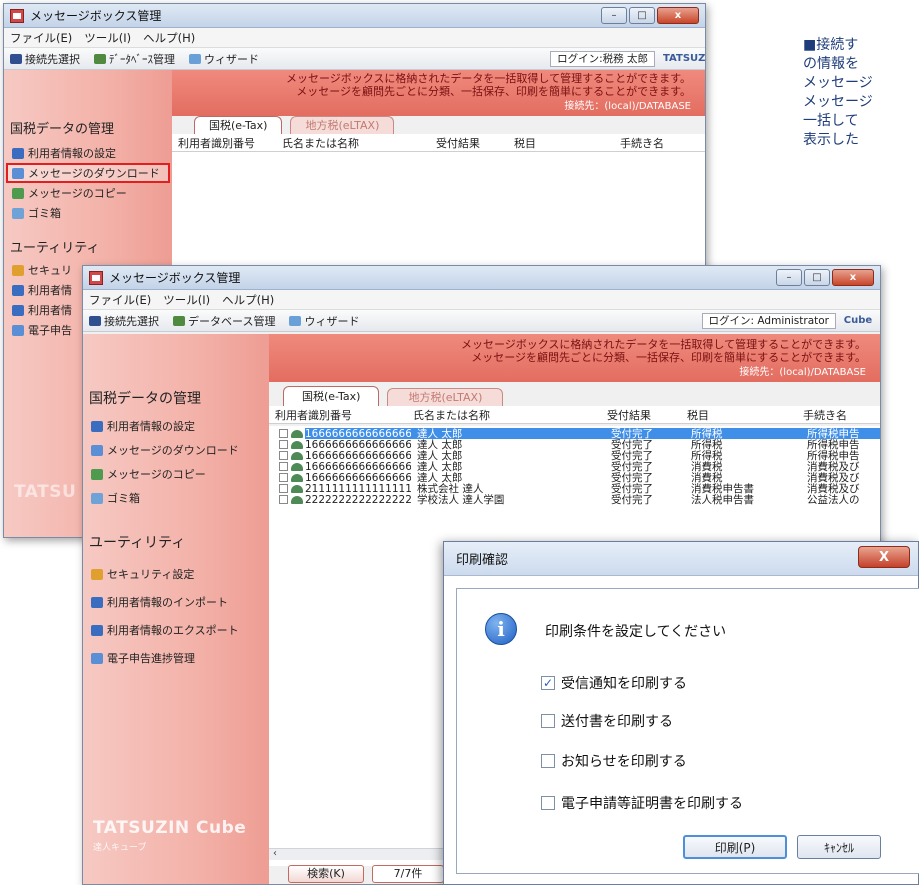  I want to click on cancel-button: ｷｬﾝｾﾙ, so click(839, 847).